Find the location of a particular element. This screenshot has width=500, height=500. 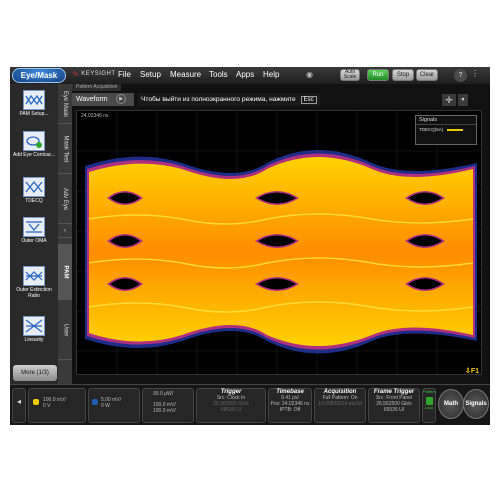

f1-marker: ⇩F1 is located at coordinates (472, 371).